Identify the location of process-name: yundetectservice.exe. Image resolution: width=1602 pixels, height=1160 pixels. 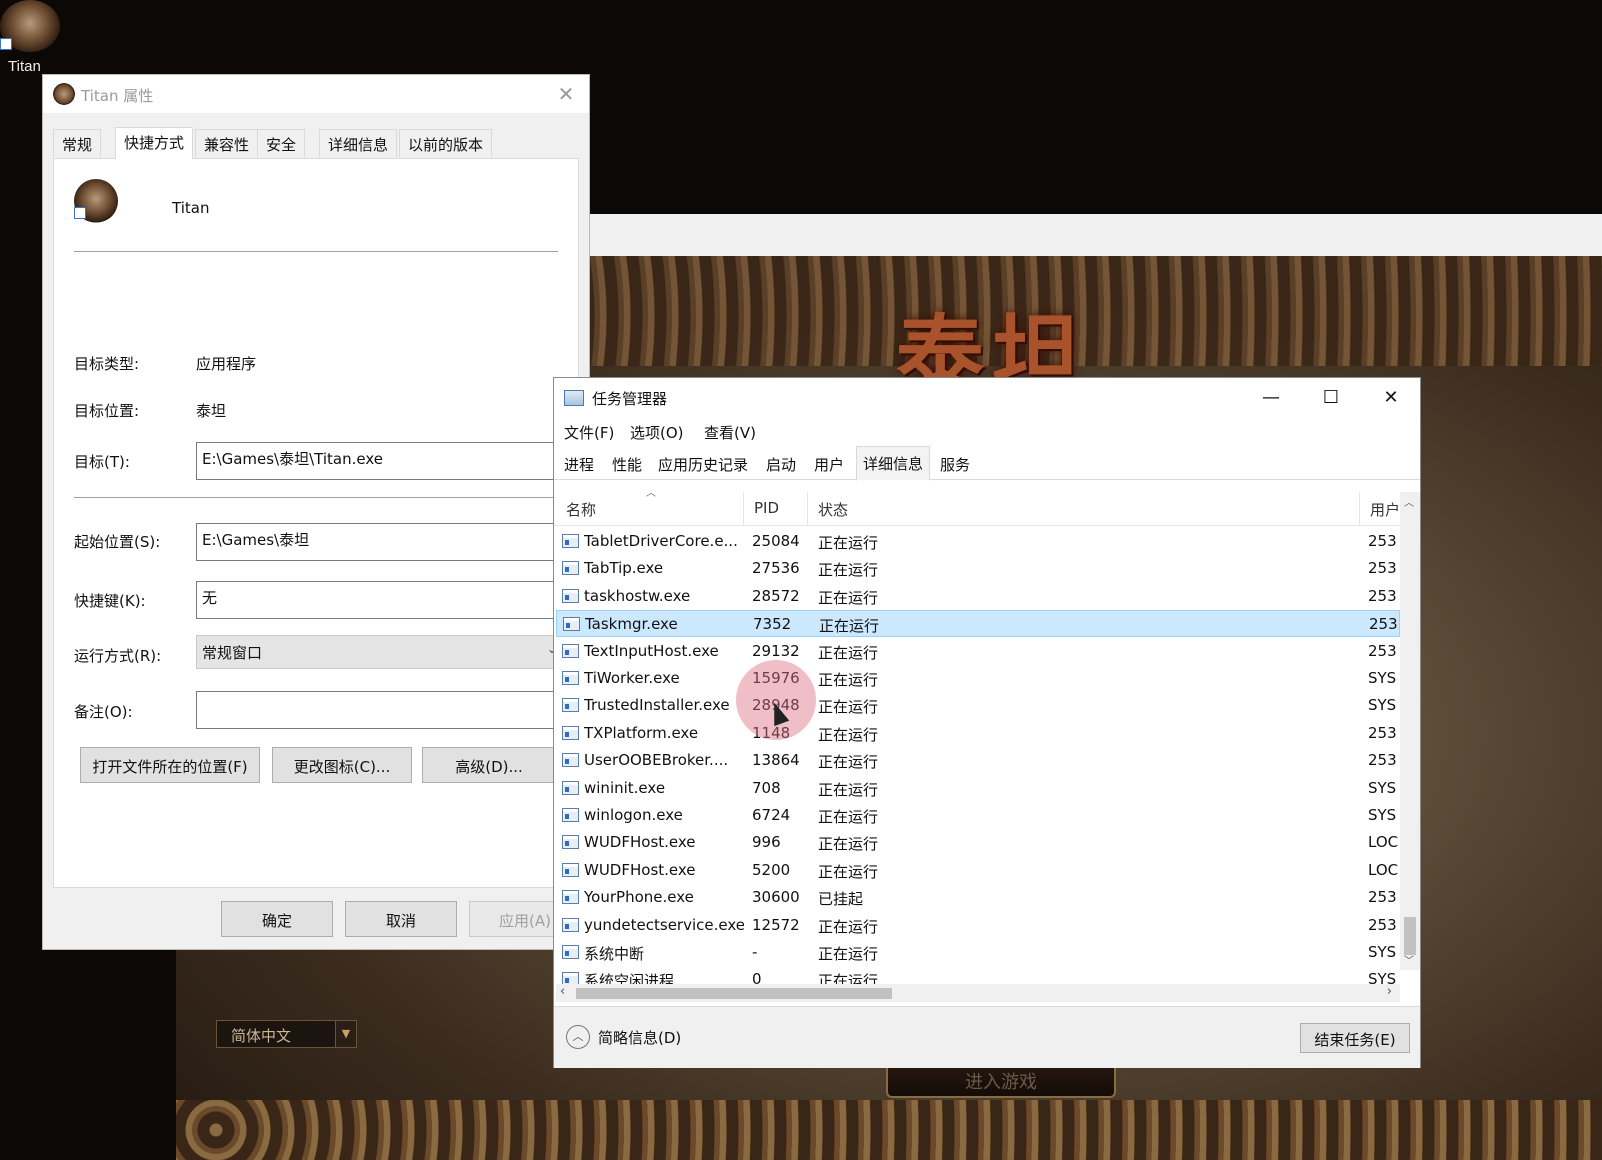
(664, 924).